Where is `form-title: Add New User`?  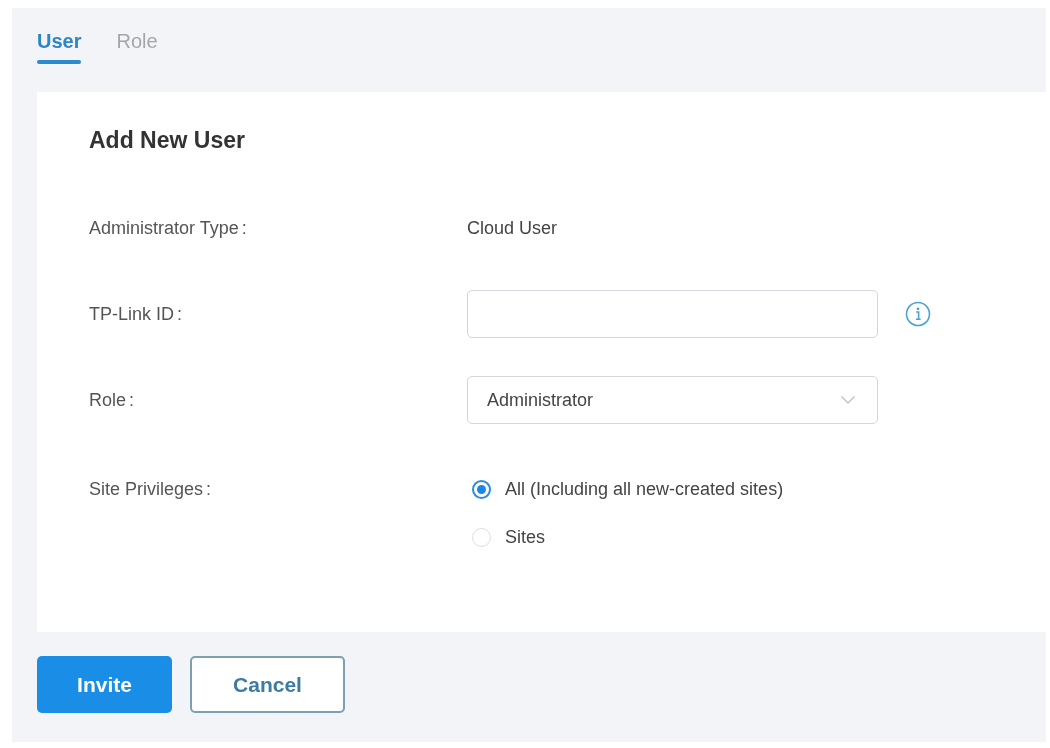
form-title: Add New User is located at coordinates (167, 140).